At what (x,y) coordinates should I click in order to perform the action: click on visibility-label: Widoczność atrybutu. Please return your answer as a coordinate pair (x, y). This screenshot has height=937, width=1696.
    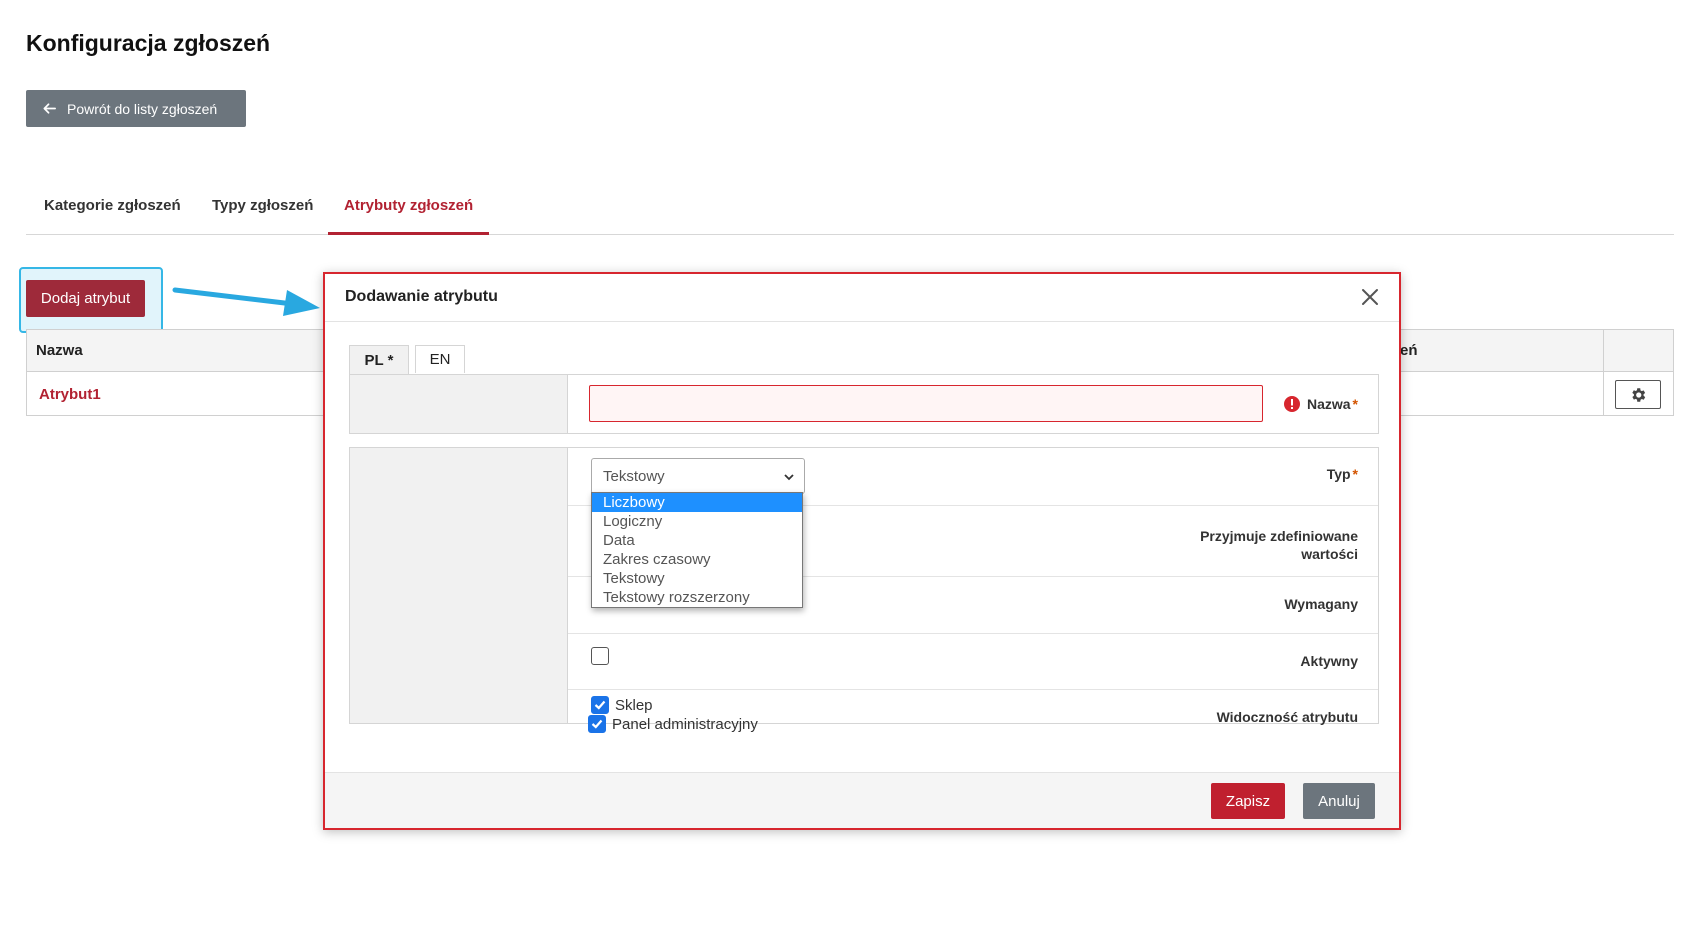
    Looking at the image, I should click on (1287, 717).